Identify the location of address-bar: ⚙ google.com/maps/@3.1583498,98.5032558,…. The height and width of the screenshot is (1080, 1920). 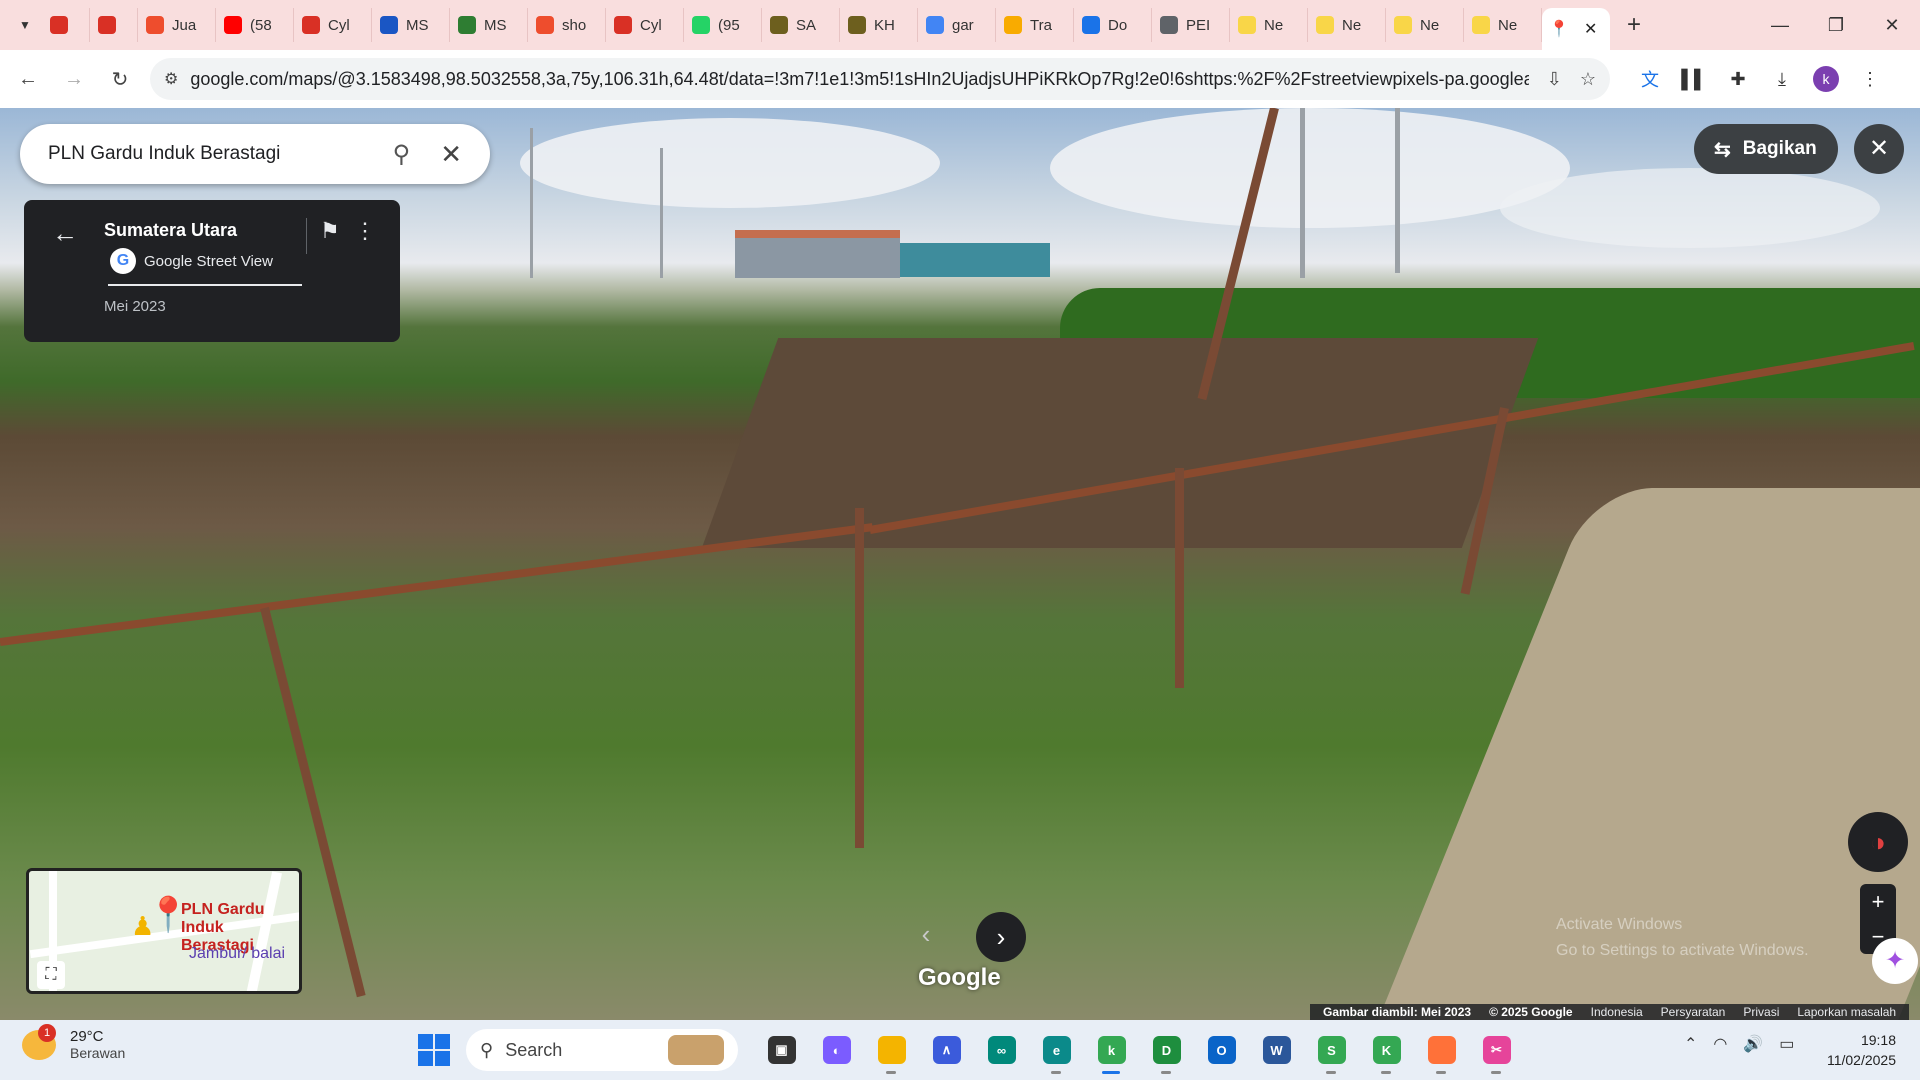
(880, 79).